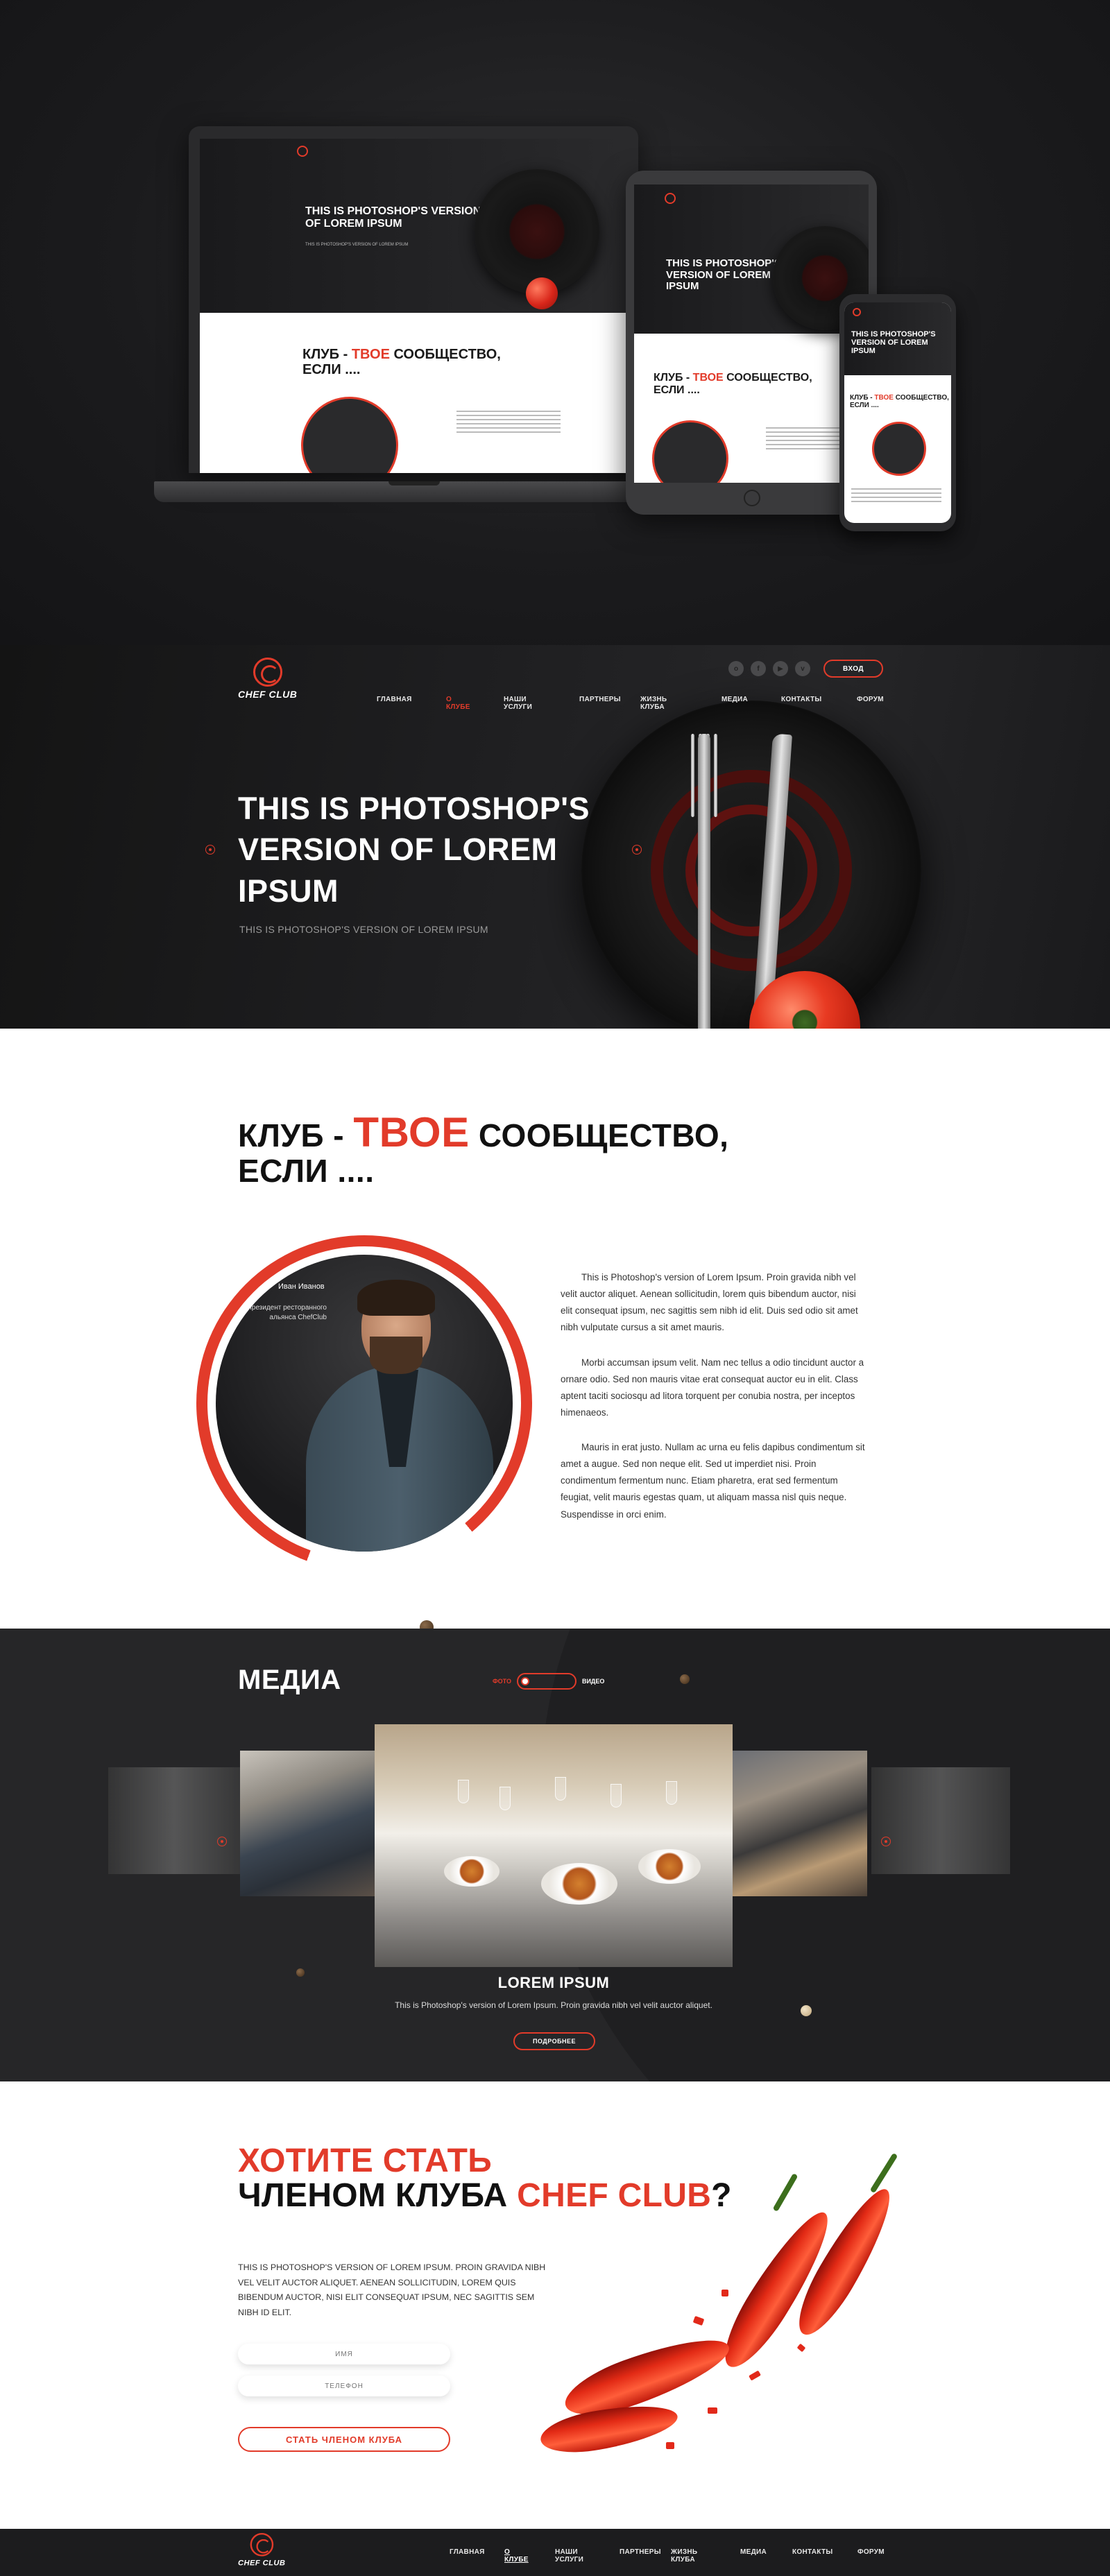 This screenshot has height=2576, width=1110. I want to click on footer-nav-forum: ФОРУМ, so click(871, 2552).